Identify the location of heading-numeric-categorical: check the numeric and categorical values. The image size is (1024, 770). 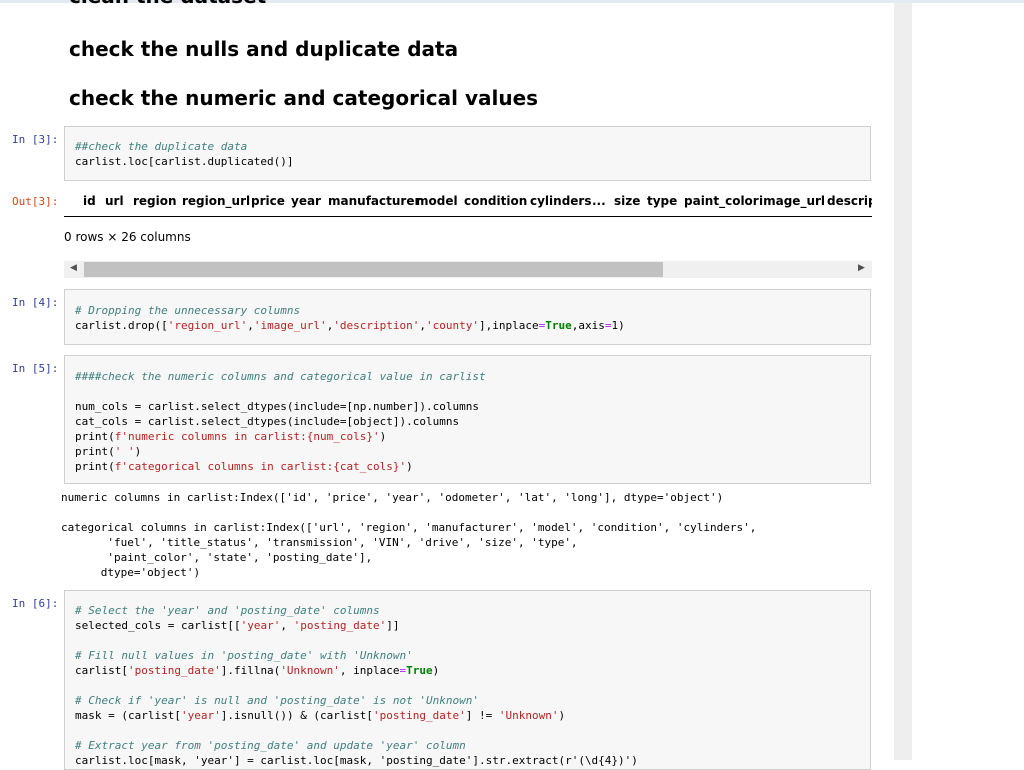
(304, 98).